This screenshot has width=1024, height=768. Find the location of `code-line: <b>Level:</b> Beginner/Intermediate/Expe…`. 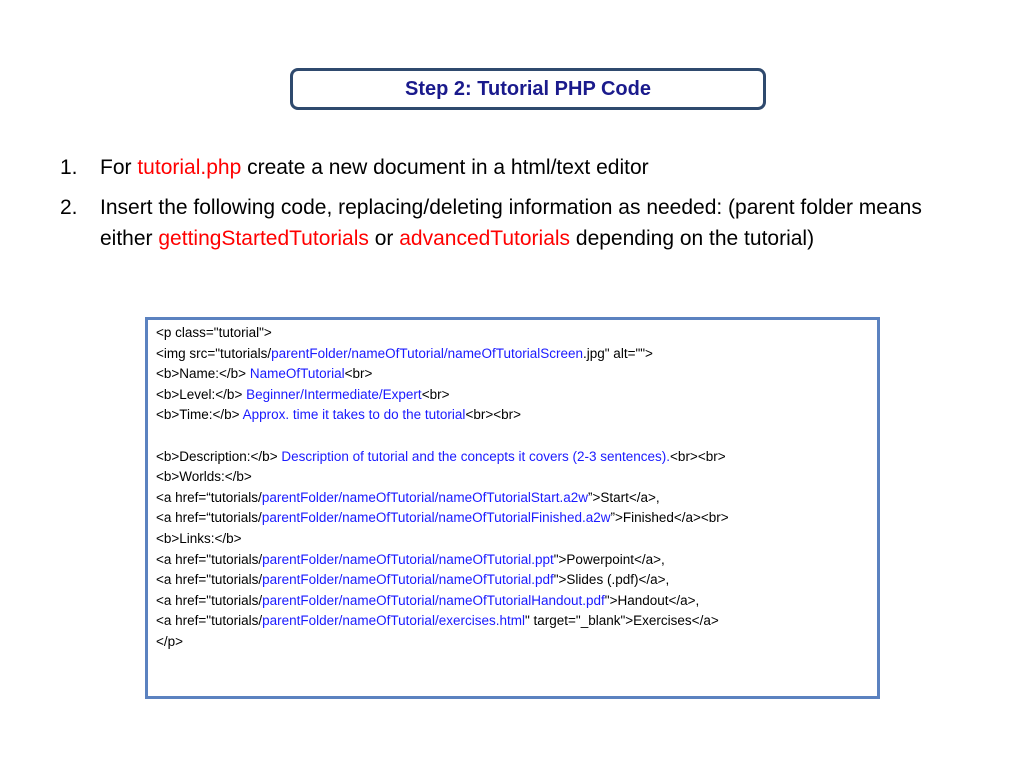

code-line: <b>Level:</b> Beginner/Intermediate/Expe… is located at coordinates (512, 395).